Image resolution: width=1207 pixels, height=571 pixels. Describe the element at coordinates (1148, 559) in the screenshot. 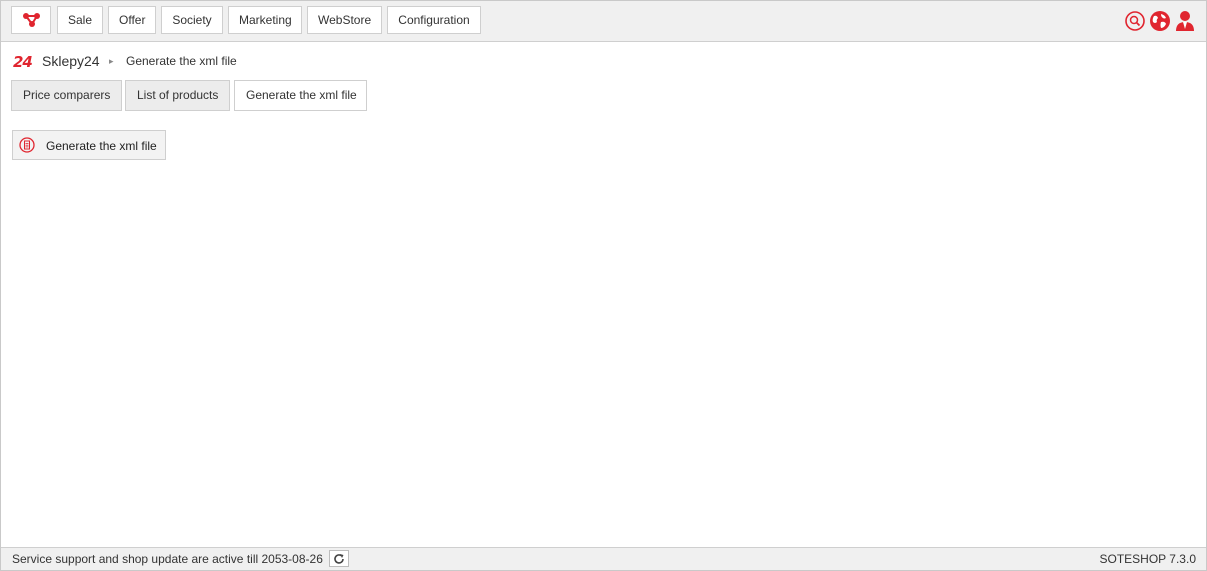

I see `version-label: SOTESHOP 7.3.0` at that location.